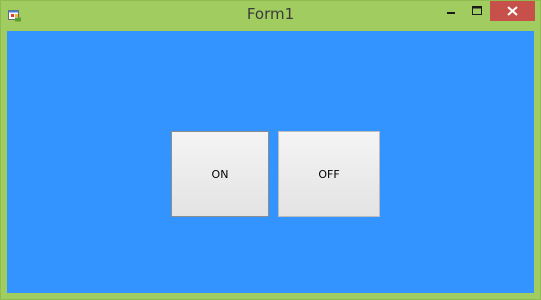  I want to click on minimize-icon, so click(451, 13).